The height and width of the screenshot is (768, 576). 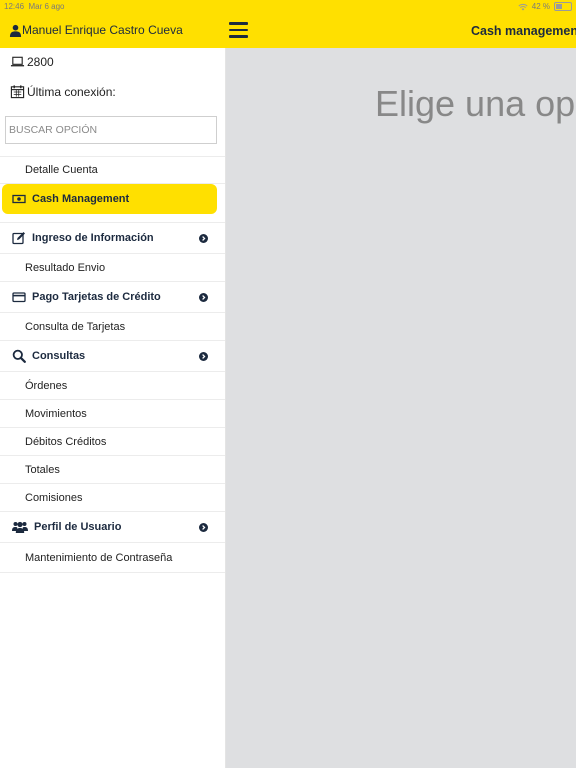 I want to click on menu-item-label: Detalle Cuenta, so click(x=61, y=170).